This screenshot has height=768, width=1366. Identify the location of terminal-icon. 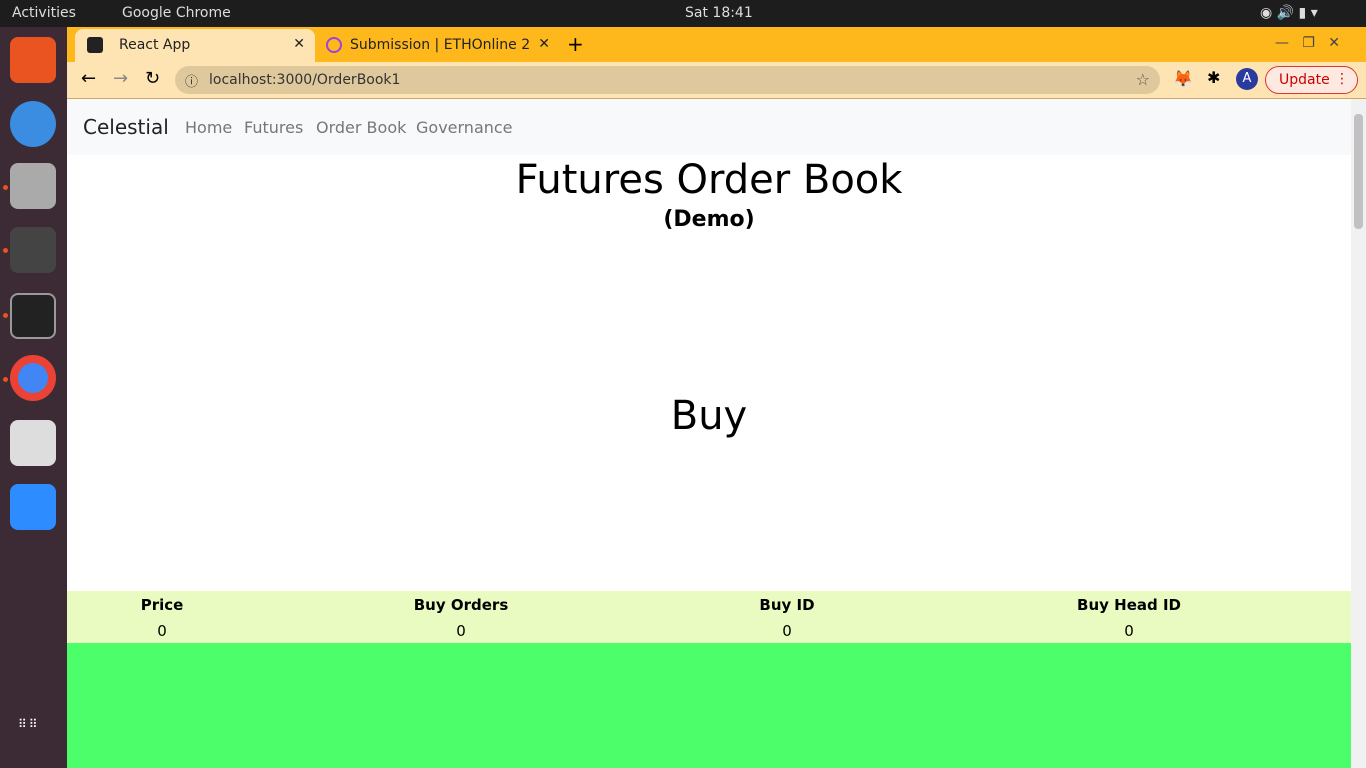
(33, 316).